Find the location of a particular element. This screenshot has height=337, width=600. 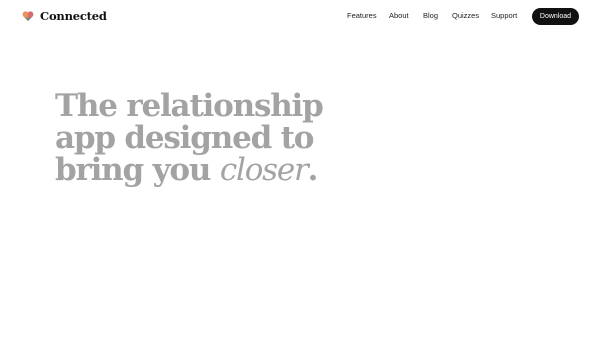

hero-line-3-suffix: . is located at coordinates (313, 170).